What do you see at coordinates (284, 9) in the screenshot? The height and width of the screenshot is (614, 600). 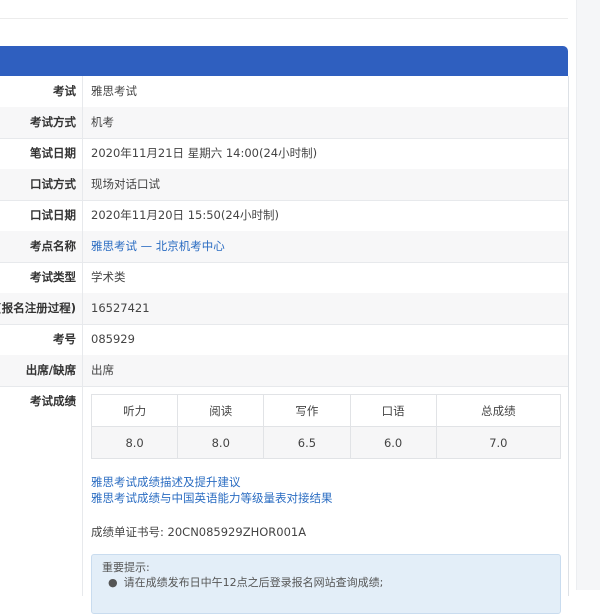 I see `top-bar` at bounding box center [284, 9].